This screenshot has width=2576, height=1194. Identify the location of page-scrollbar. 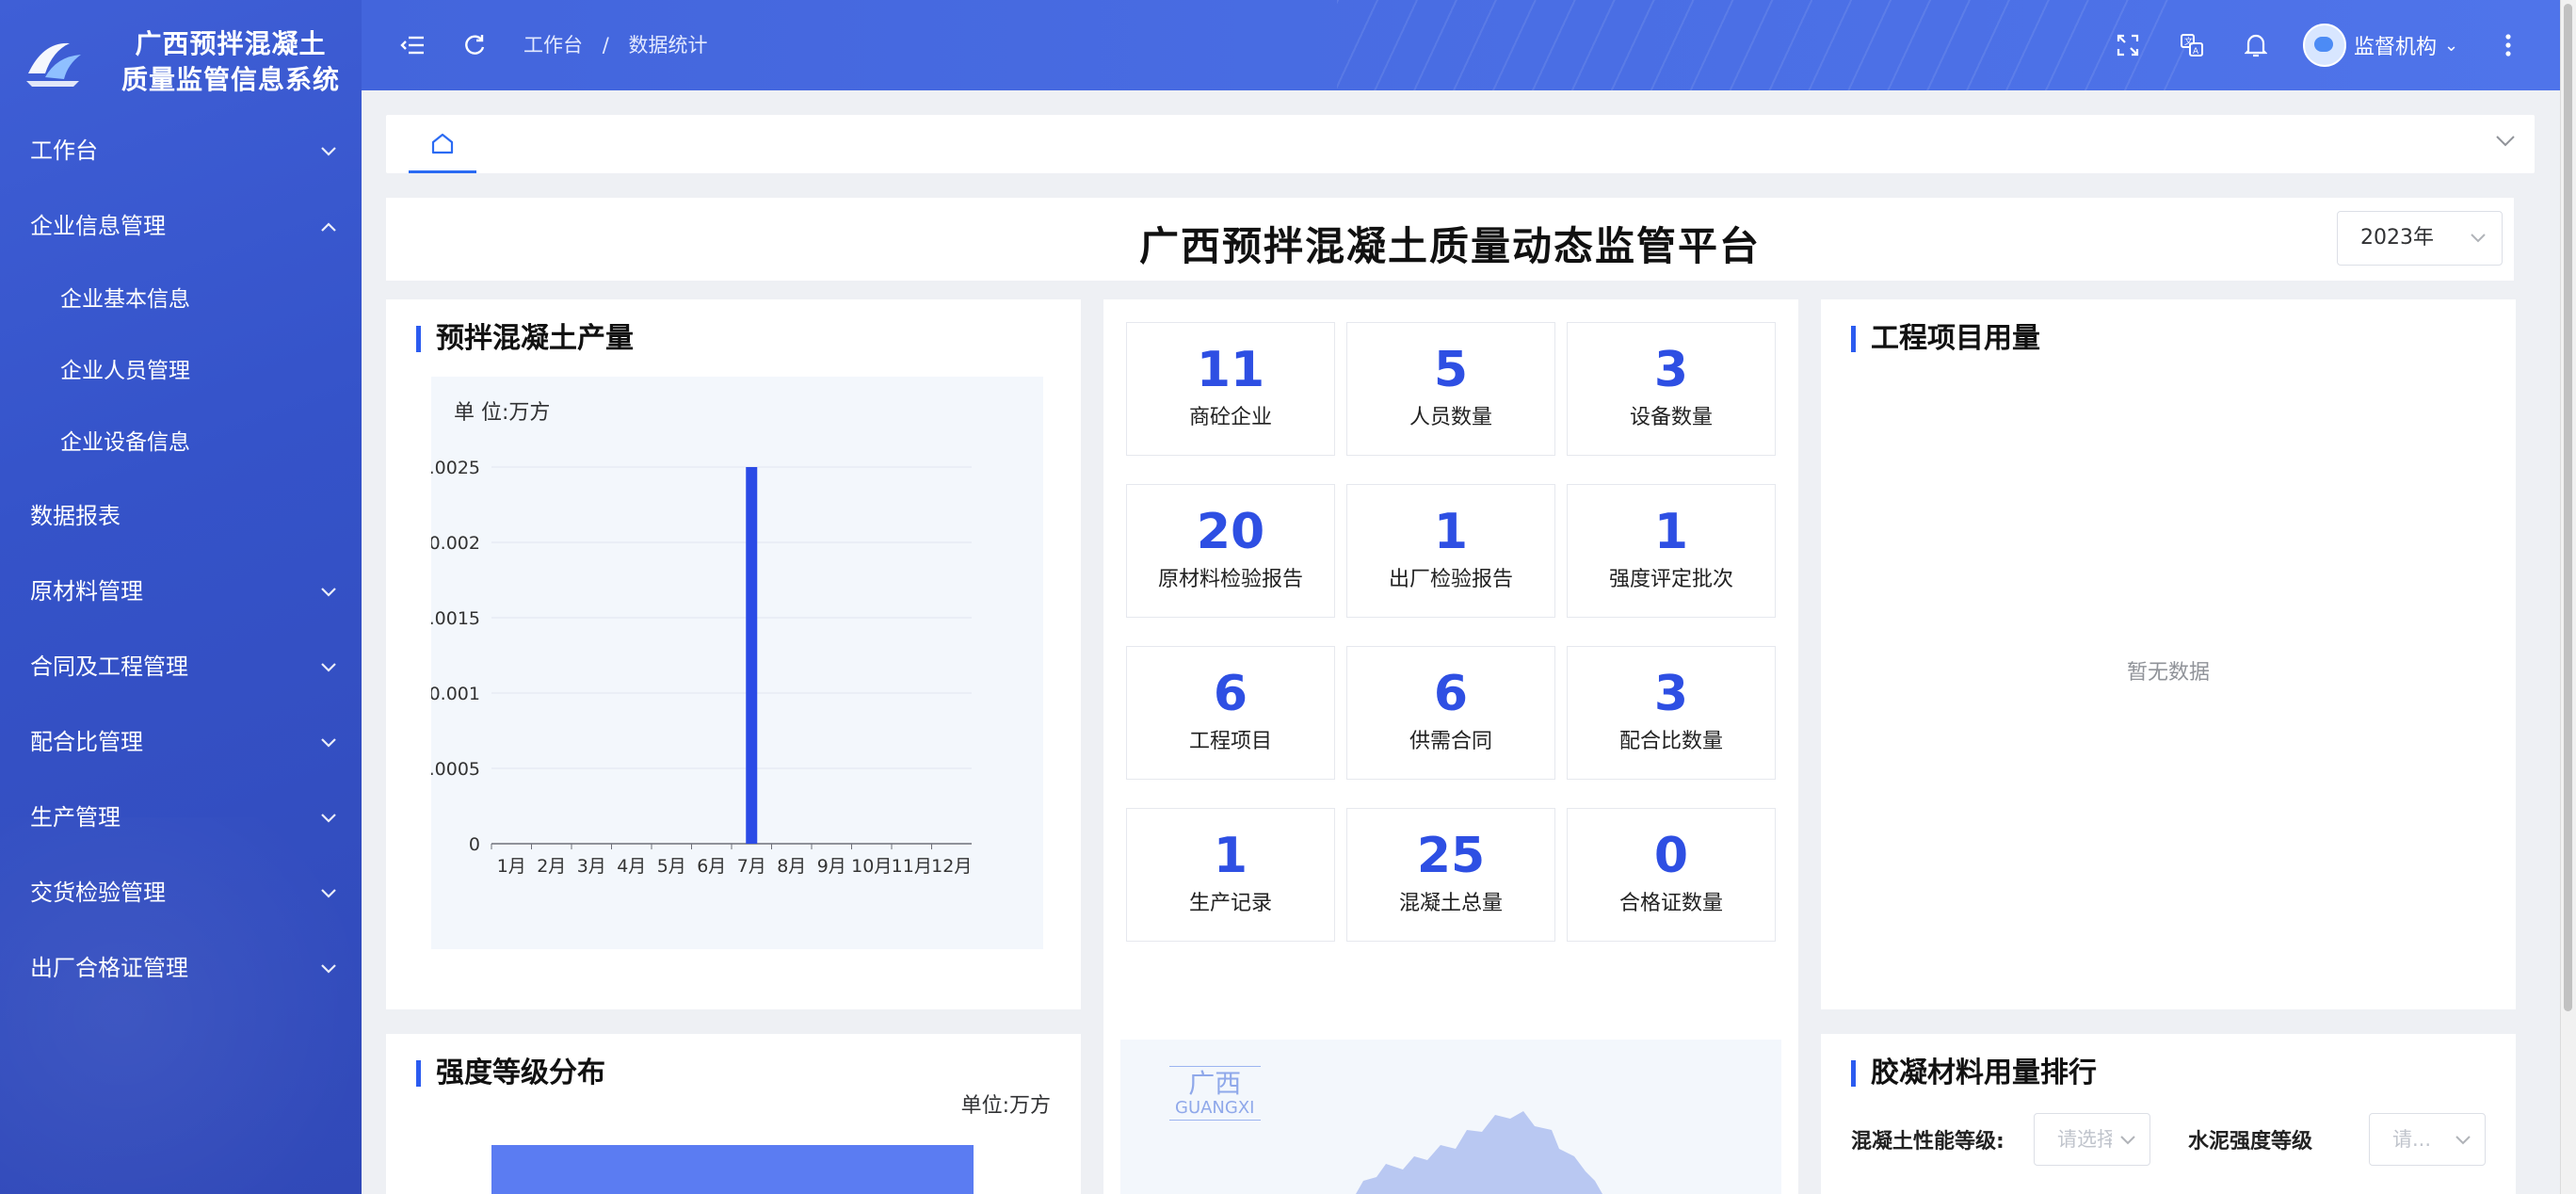
(2568, 597).